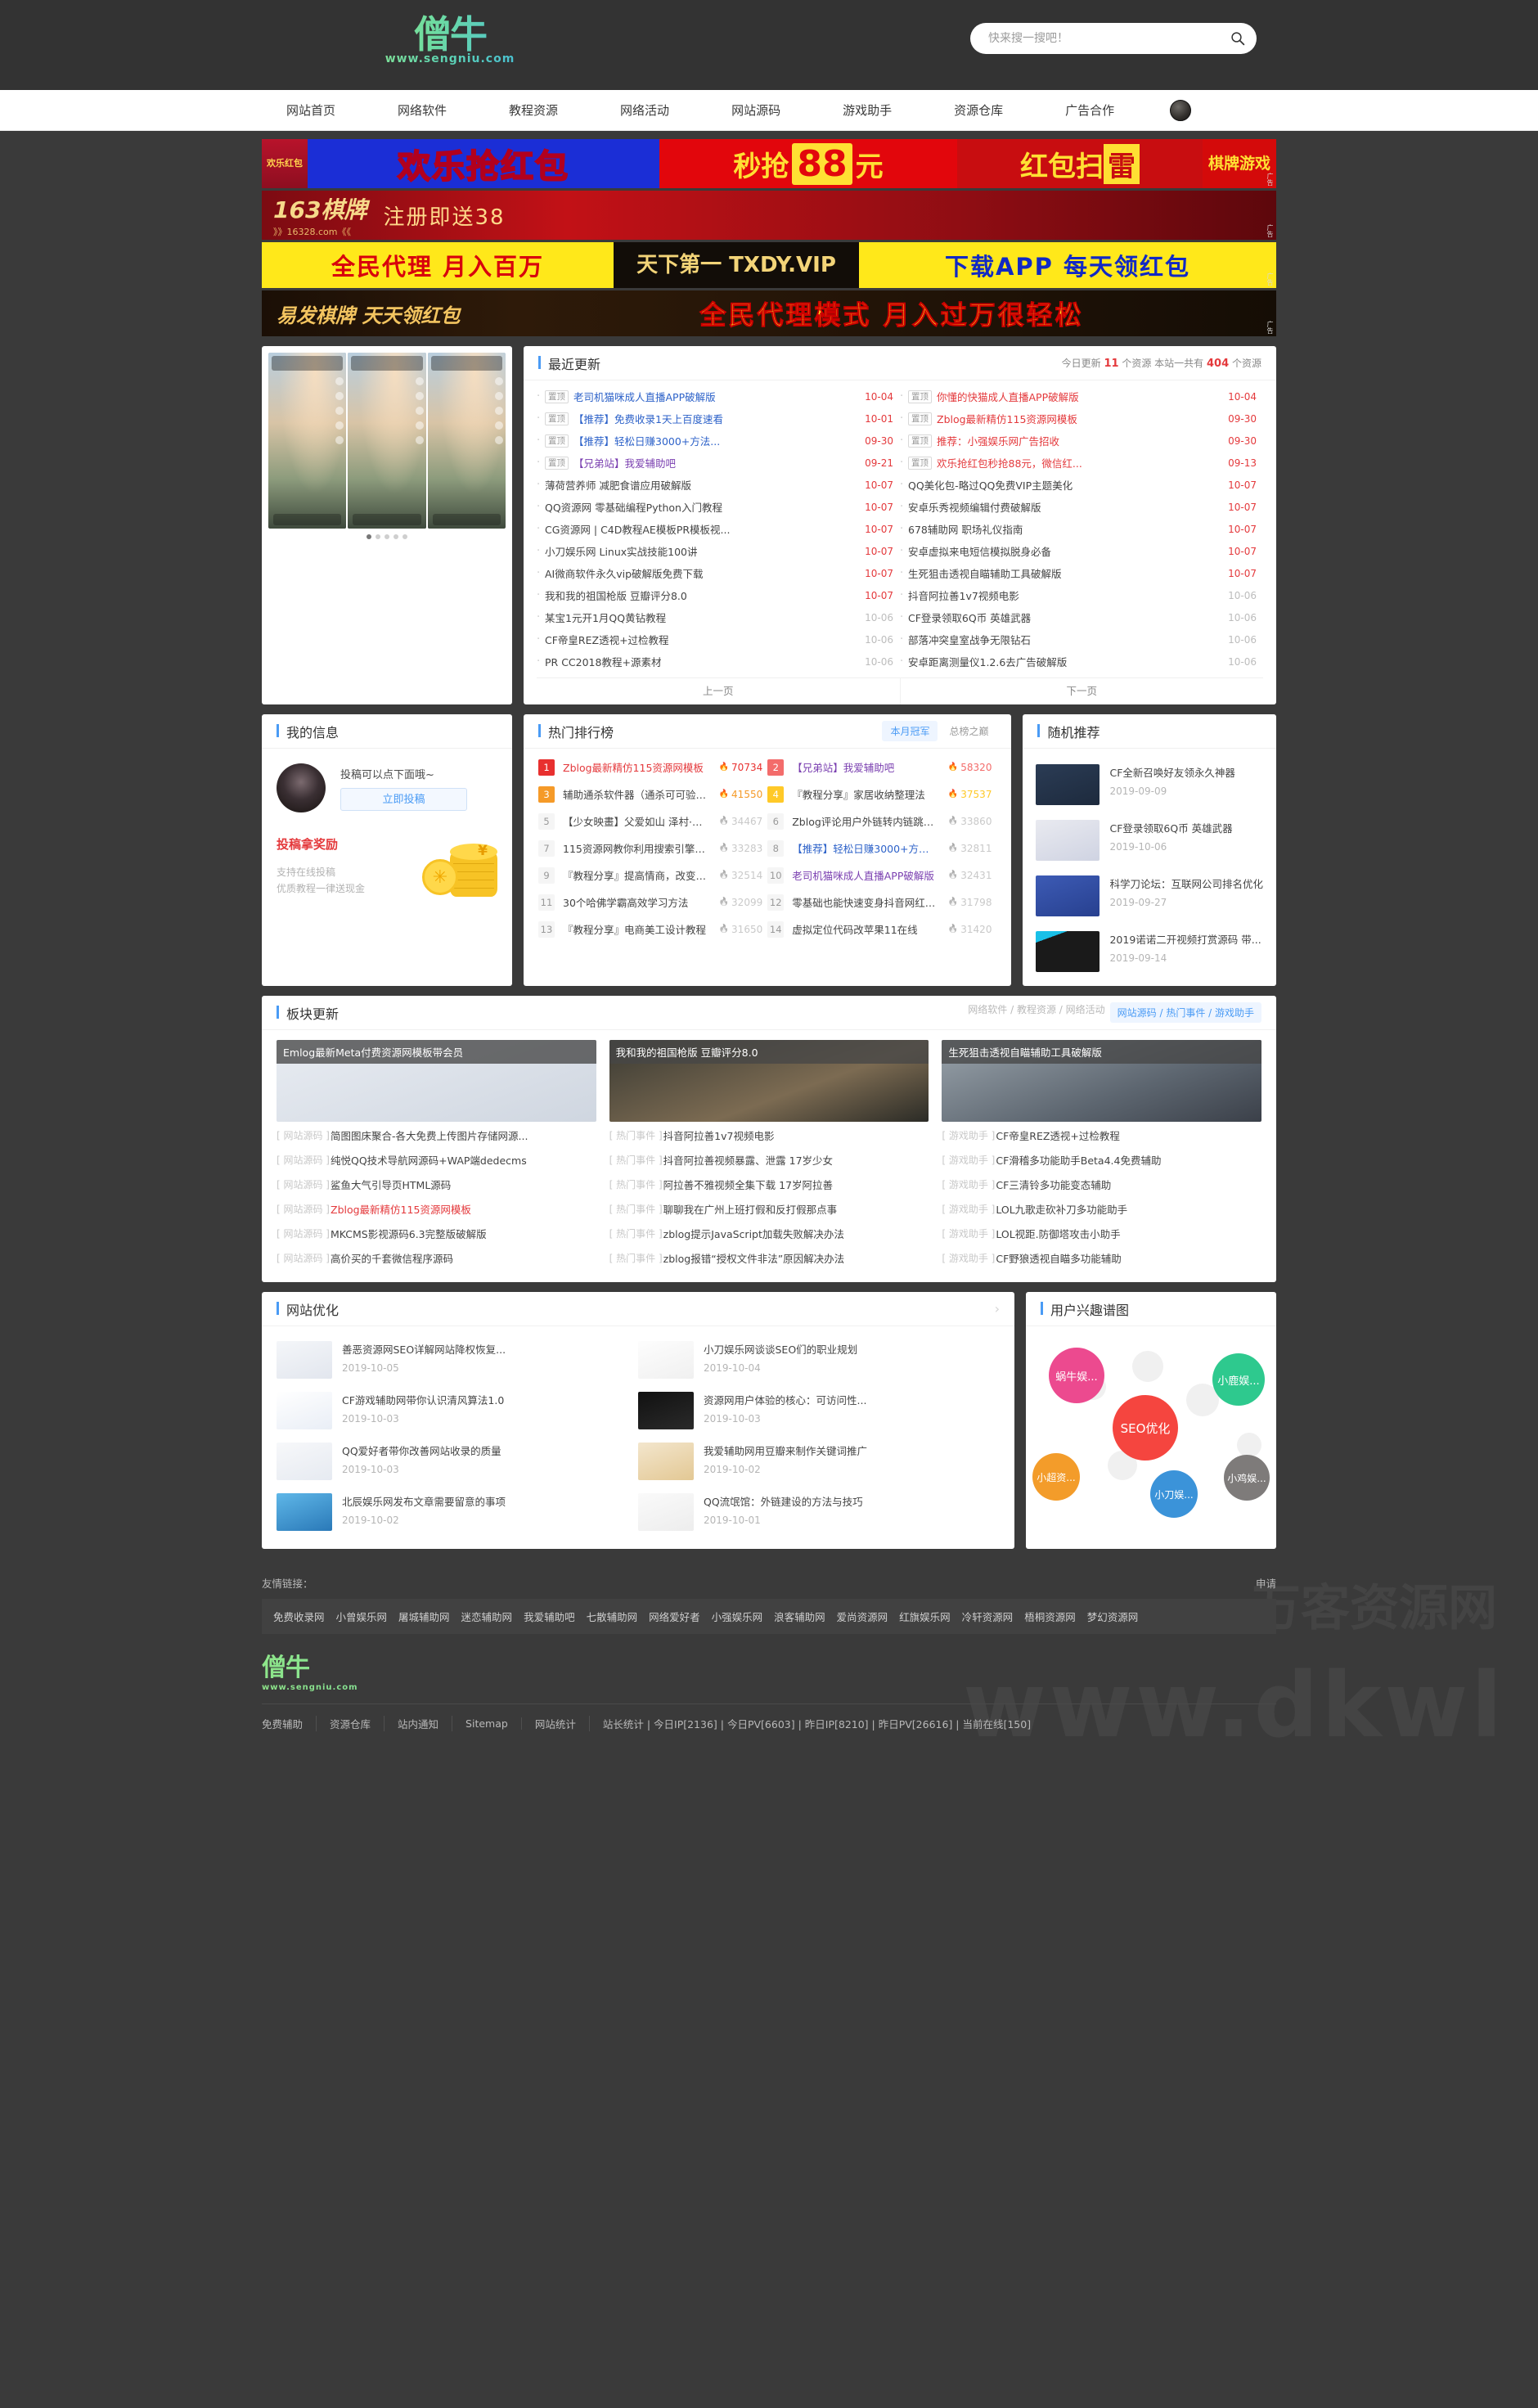 This screenshot has width=1538, height=2408. Describe the element at coordinates (799, 1617) in the screenshot. I see `friend-link-8: 浪客辅助网` at that location.